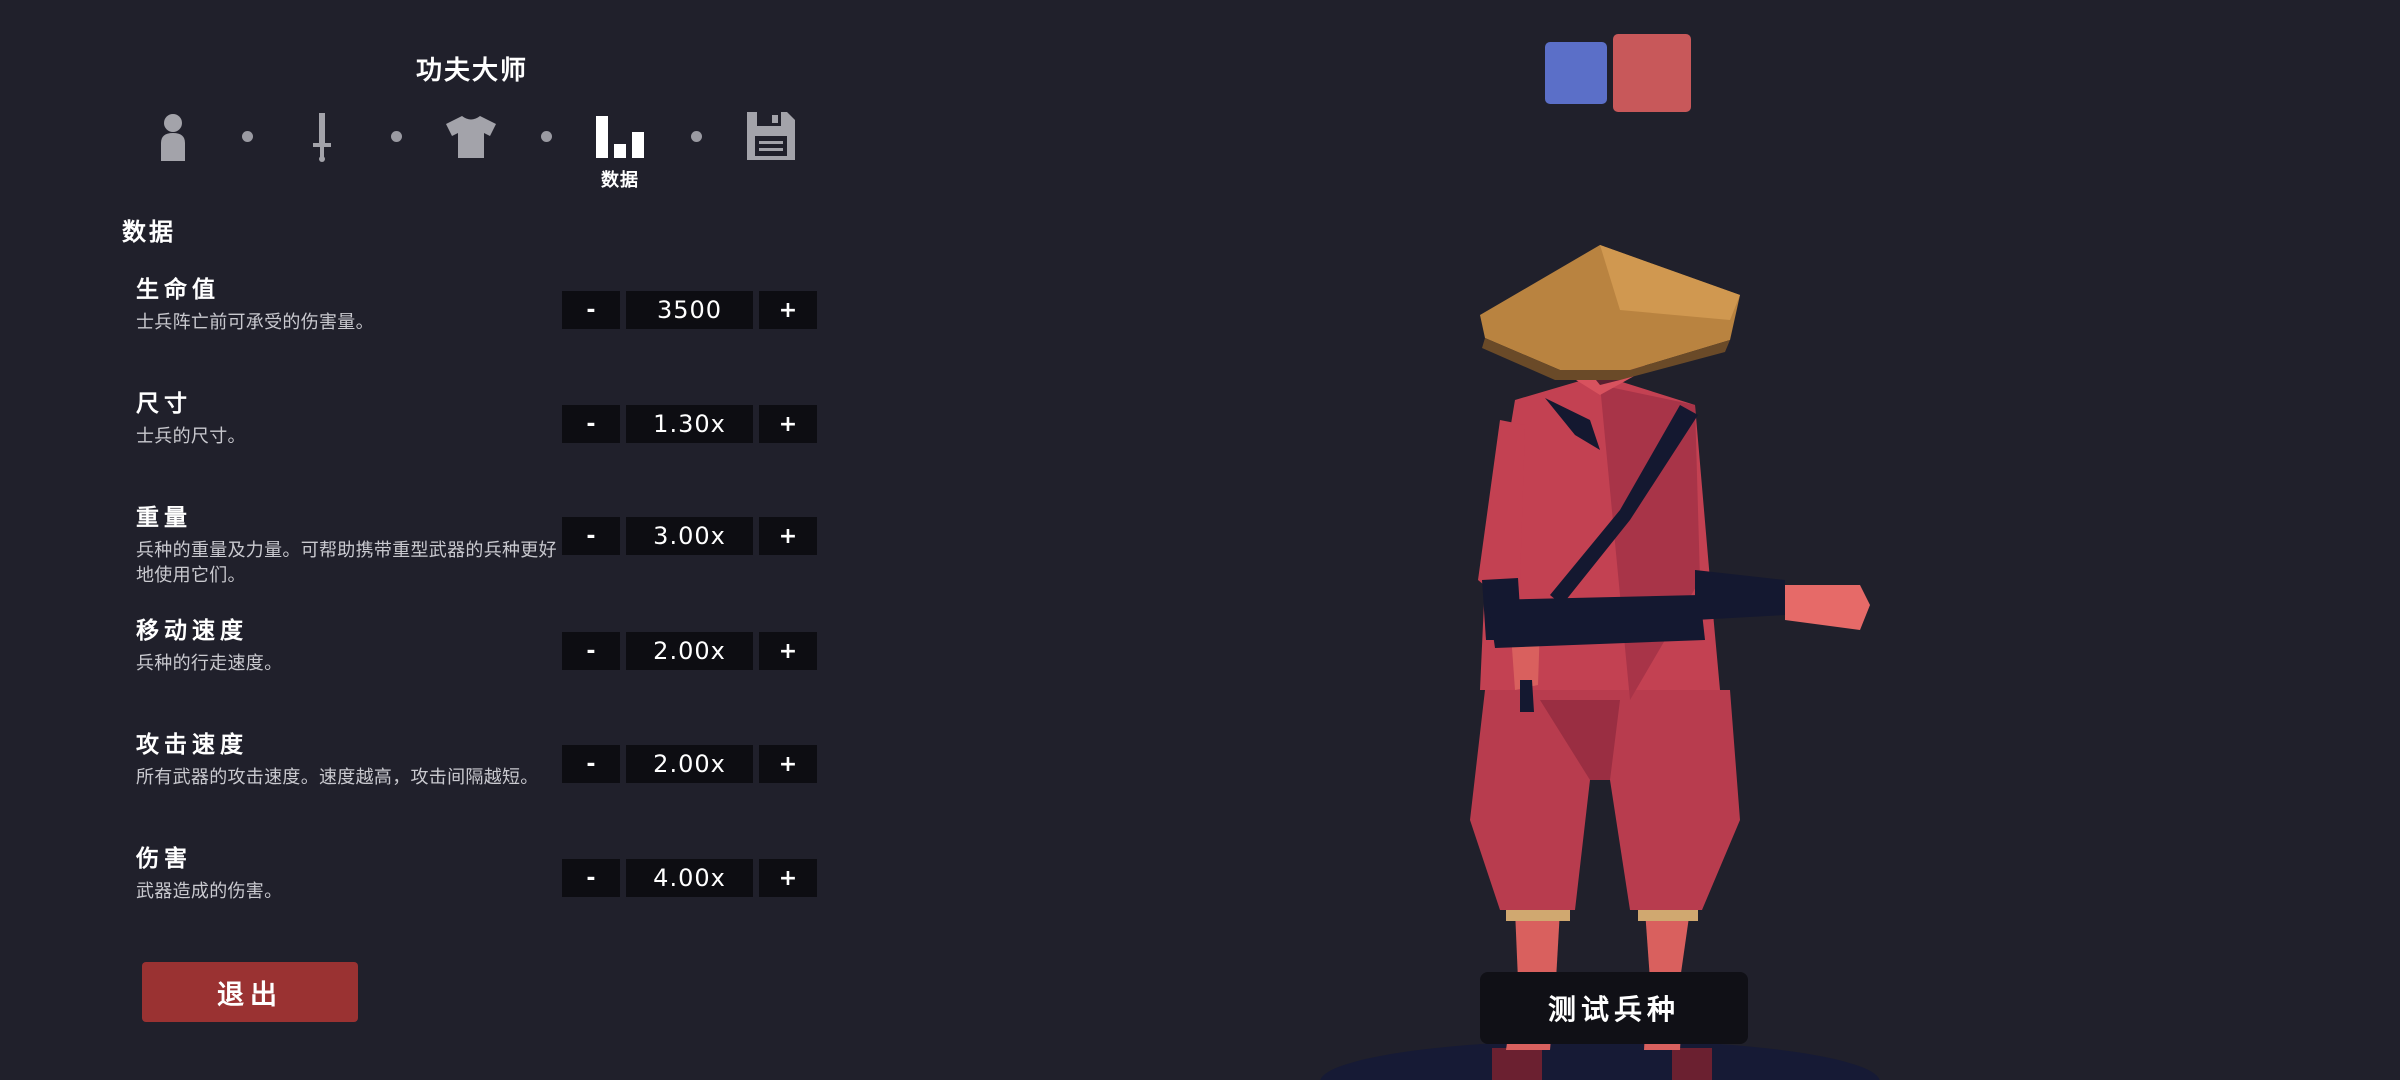  I want to click on stat-description: 所有武器的攻击速度。速度越高，攻击间隔越短。, so click(337, 777).